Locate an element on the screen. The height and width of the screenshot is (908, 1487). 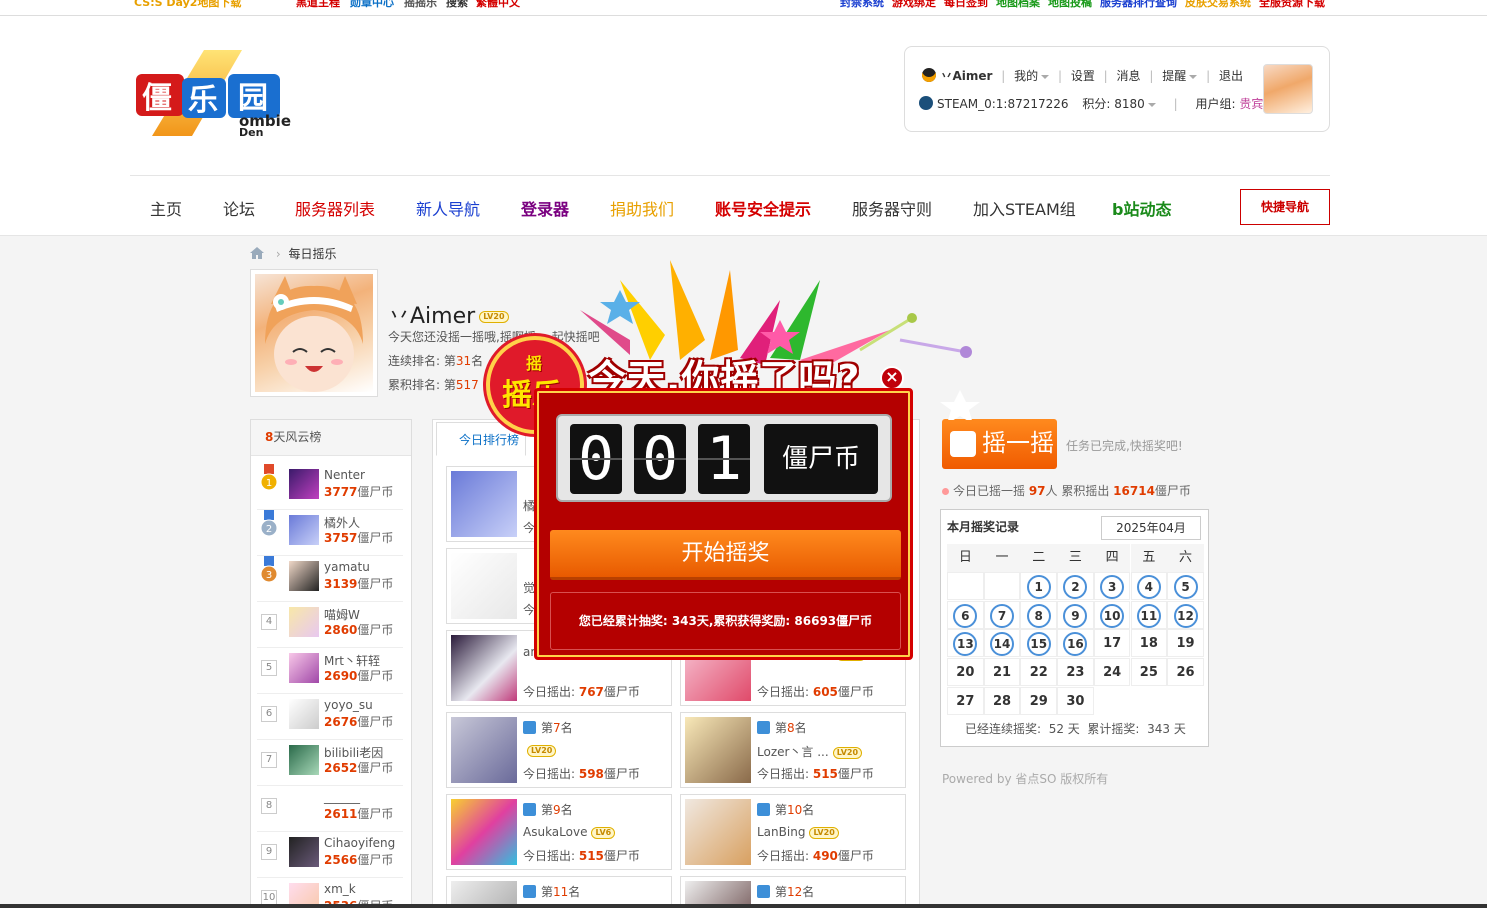
top-link-left-2: 勋章中心 is located at coordinates (372, 5).